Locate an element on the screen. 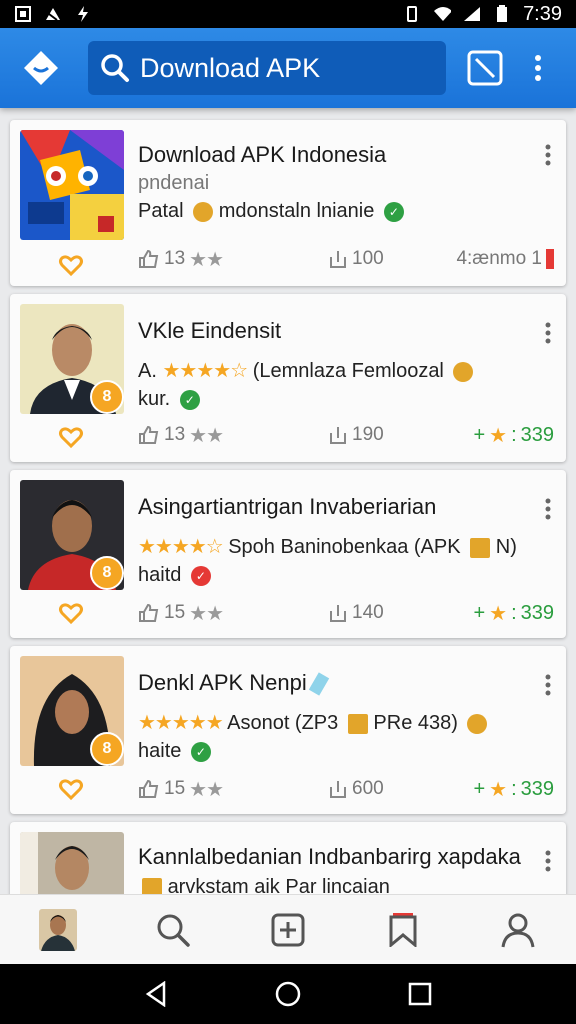  downloads-stat: 100 is located at coordinates (356, 259).